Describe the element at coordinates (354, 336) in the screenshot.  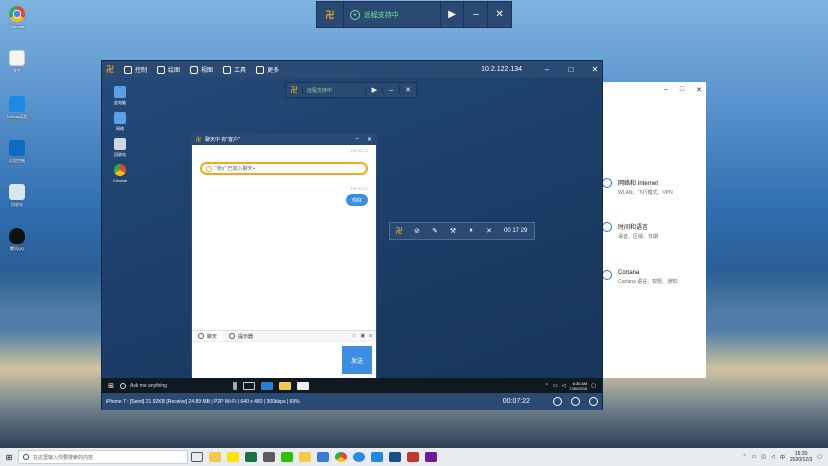
I see `star-icon: ☆` at that location.